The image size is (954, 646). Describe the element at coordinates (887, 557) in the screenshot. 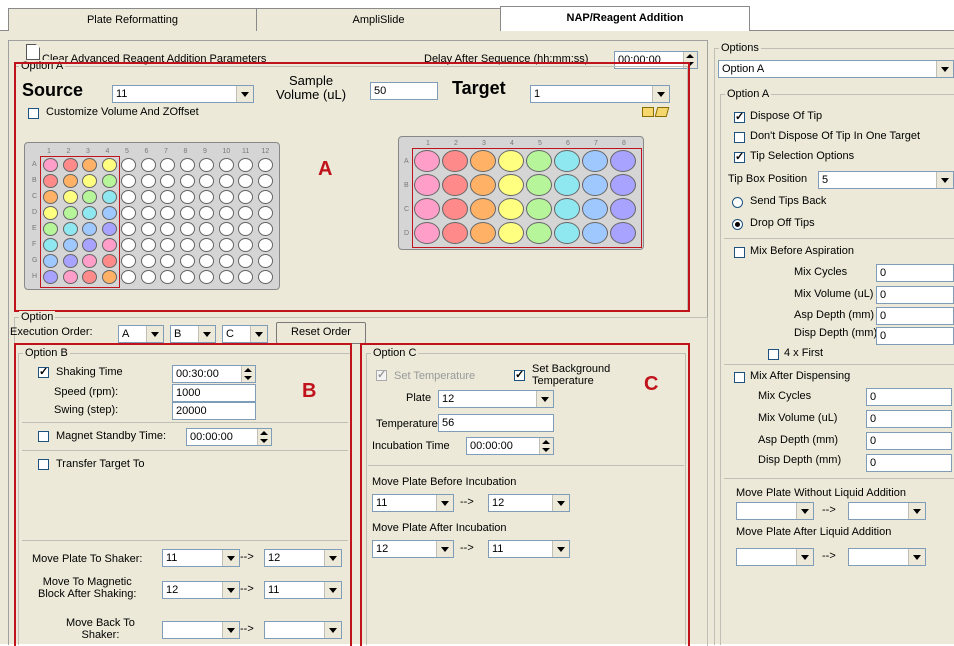

I see `move-after-liquid-to` at that location.